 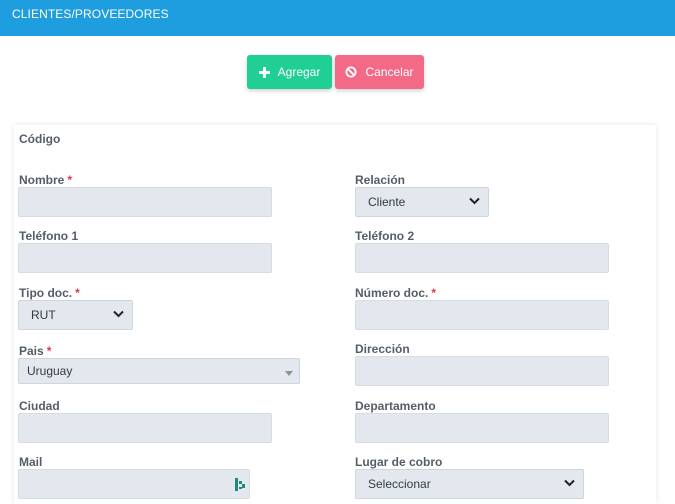 What do you see at coordinates (90, 14) in the screenshot?
I see `page-title: CLIENTES/PROVEEDORES` at bounding box center [90, 14].